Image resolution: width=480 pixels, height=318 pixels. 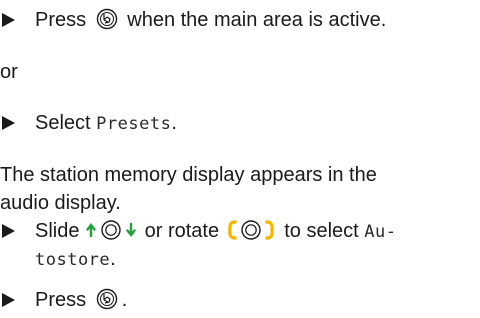 What do you see at coordinates (9, 72) in the screenshot?
I see `or-separator: or` at bounding box center [9, 72].